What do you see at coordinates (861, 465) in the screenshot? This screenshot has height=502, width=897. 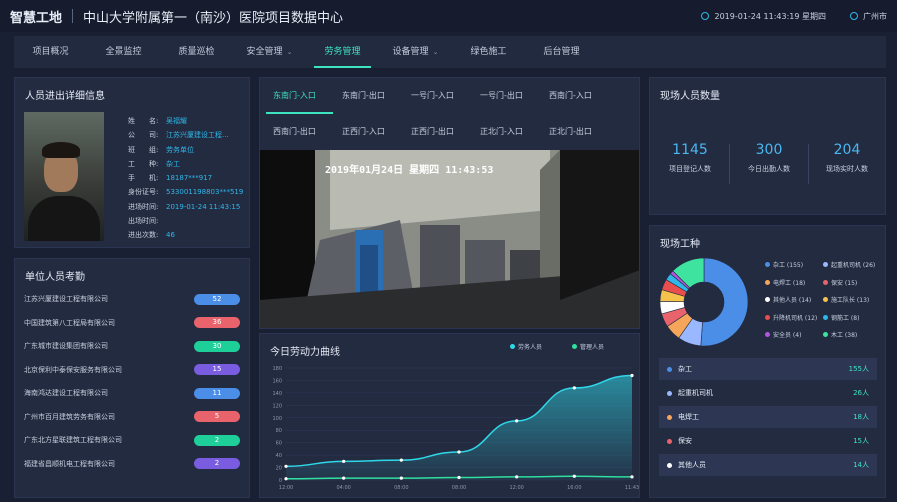 I see `worker-type-count: 14人` at bounding box center [861, 465].